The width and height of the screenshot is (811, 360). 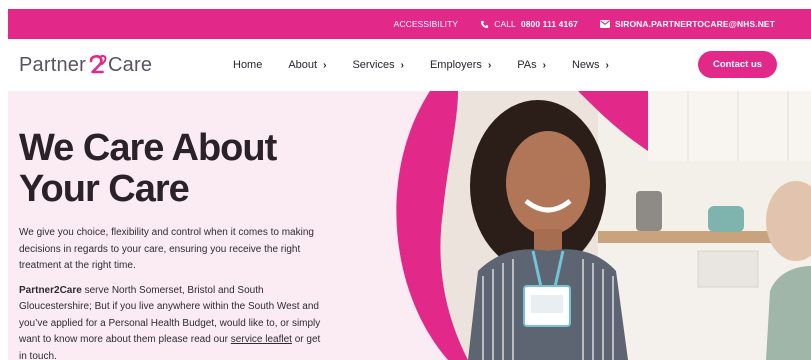 What do you see at coordinates (455, 65) in the screenshot?
I see `nav-employers-label: Employers` at bounding box center [455, 65].